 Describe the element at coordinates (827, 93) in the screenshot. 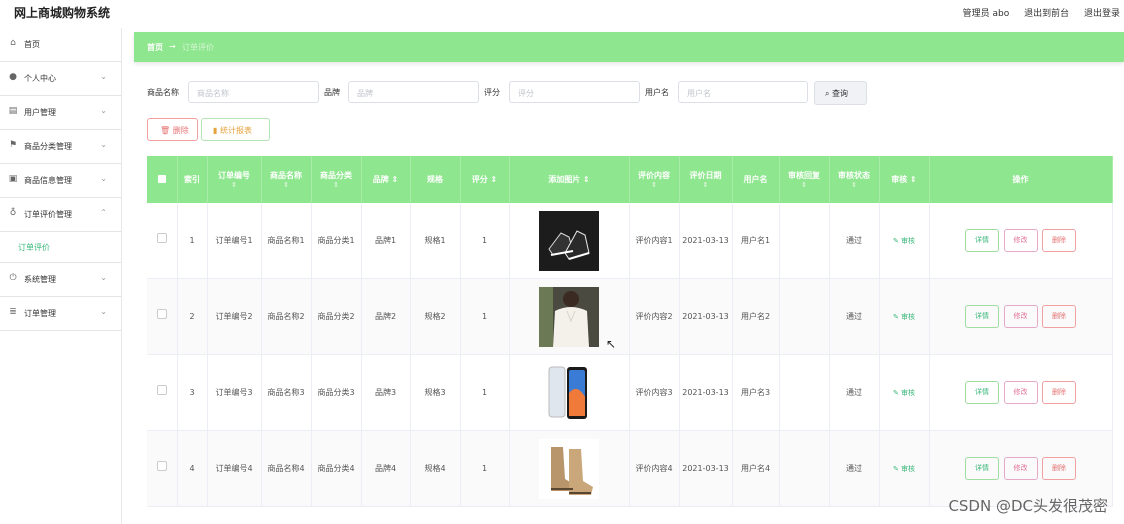

I see `search-icon: ⌕` at that location.